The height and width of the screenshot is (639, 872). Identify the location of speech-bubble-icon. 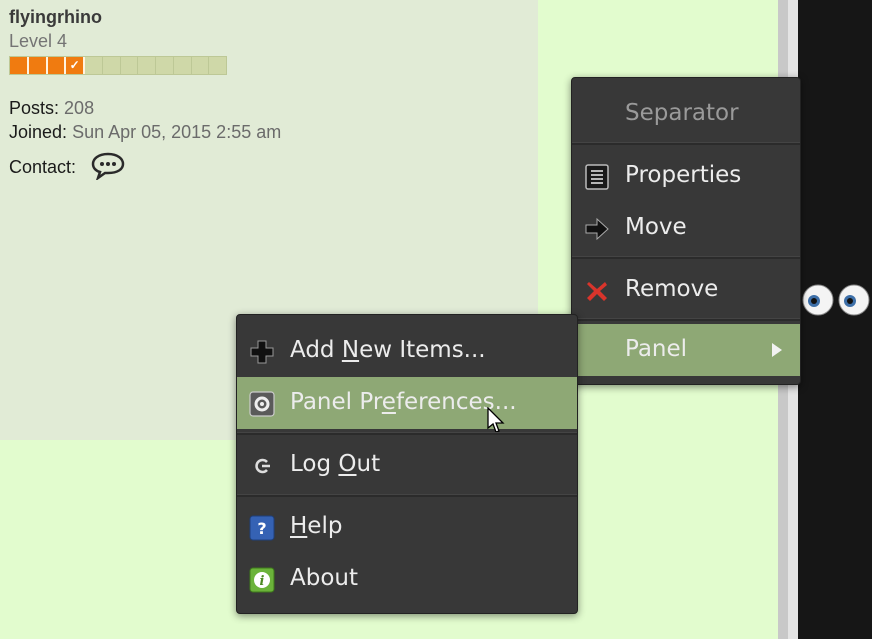
(108, 166).